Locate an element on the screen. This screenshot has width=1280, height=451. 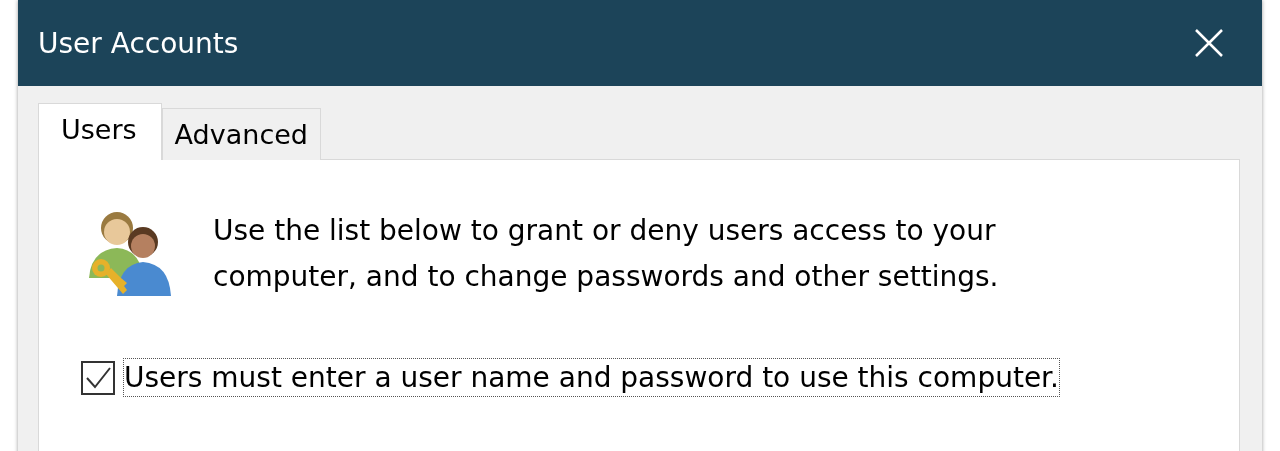
description-text: Use the list below to grant or deny users access to your computer, and to change passwords and other settings. is located at coordinates (606, 254).